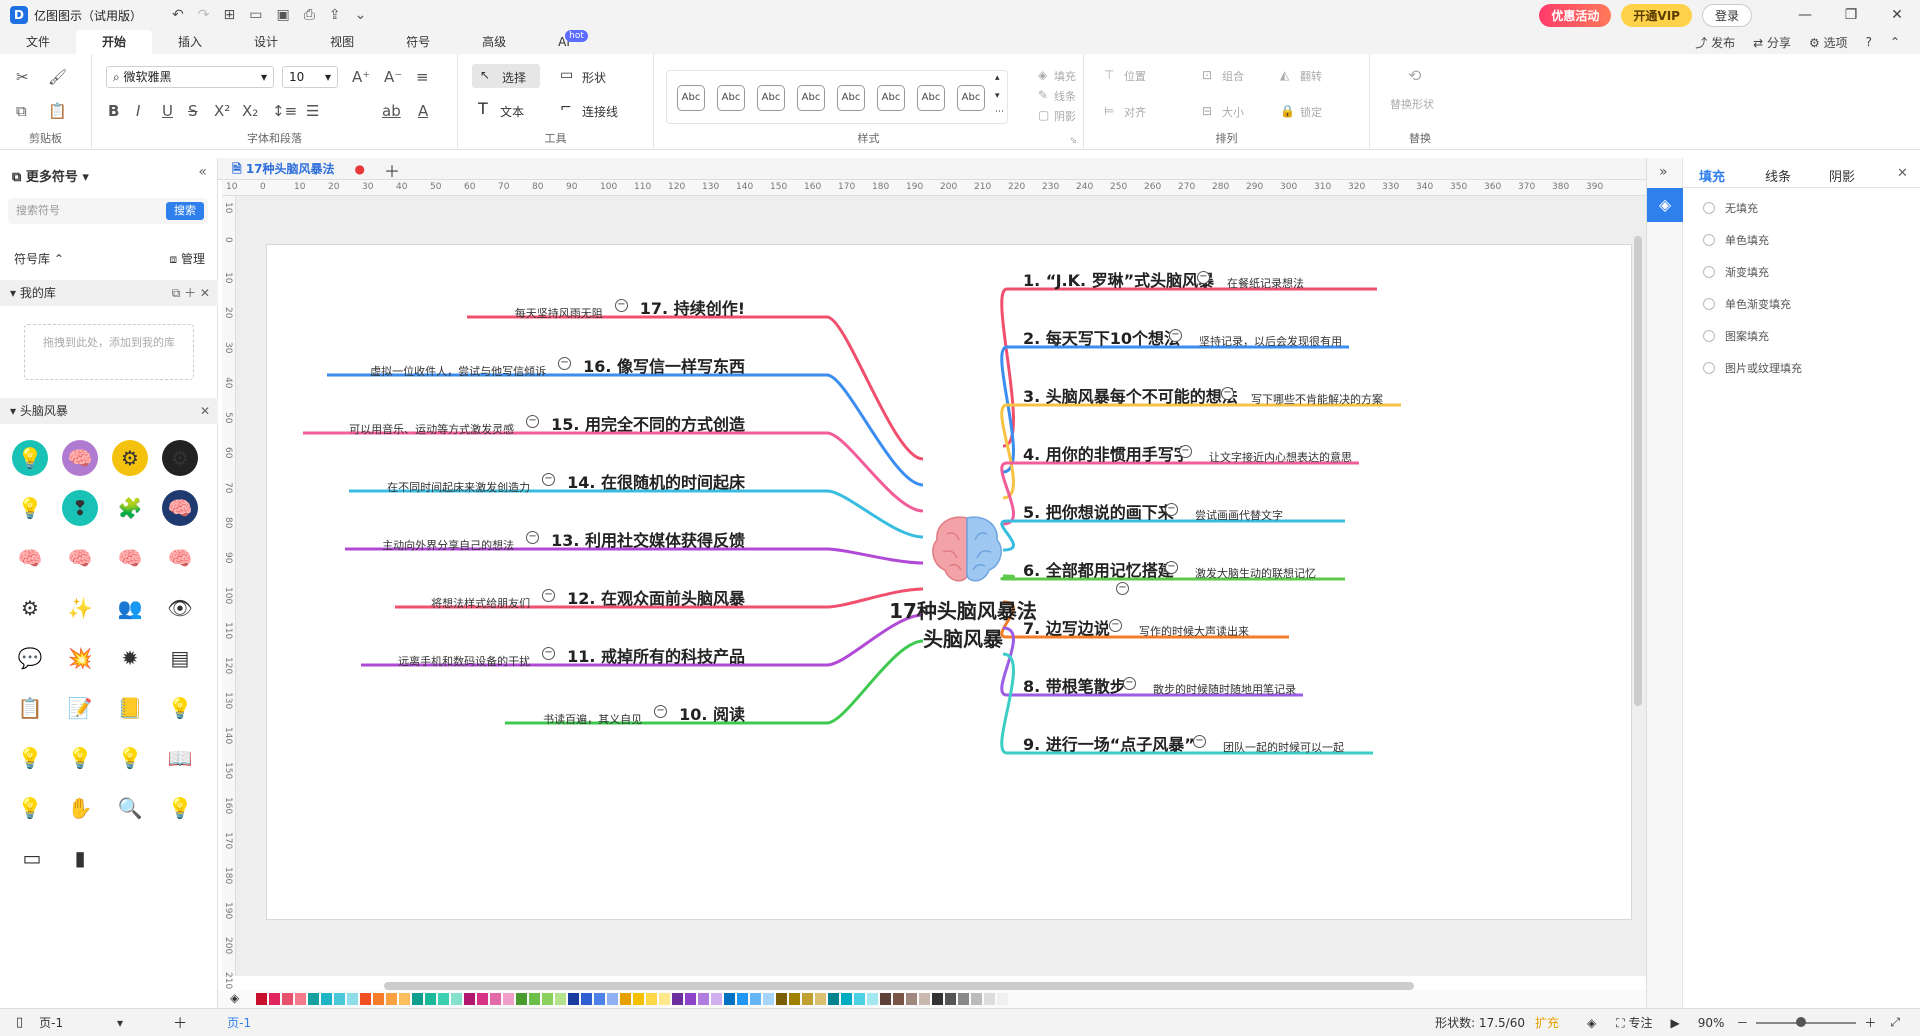  Describe the element at coordinates (130, 708) in the screenshot. I see `notebook-pen-symbol: 📒` at that location.